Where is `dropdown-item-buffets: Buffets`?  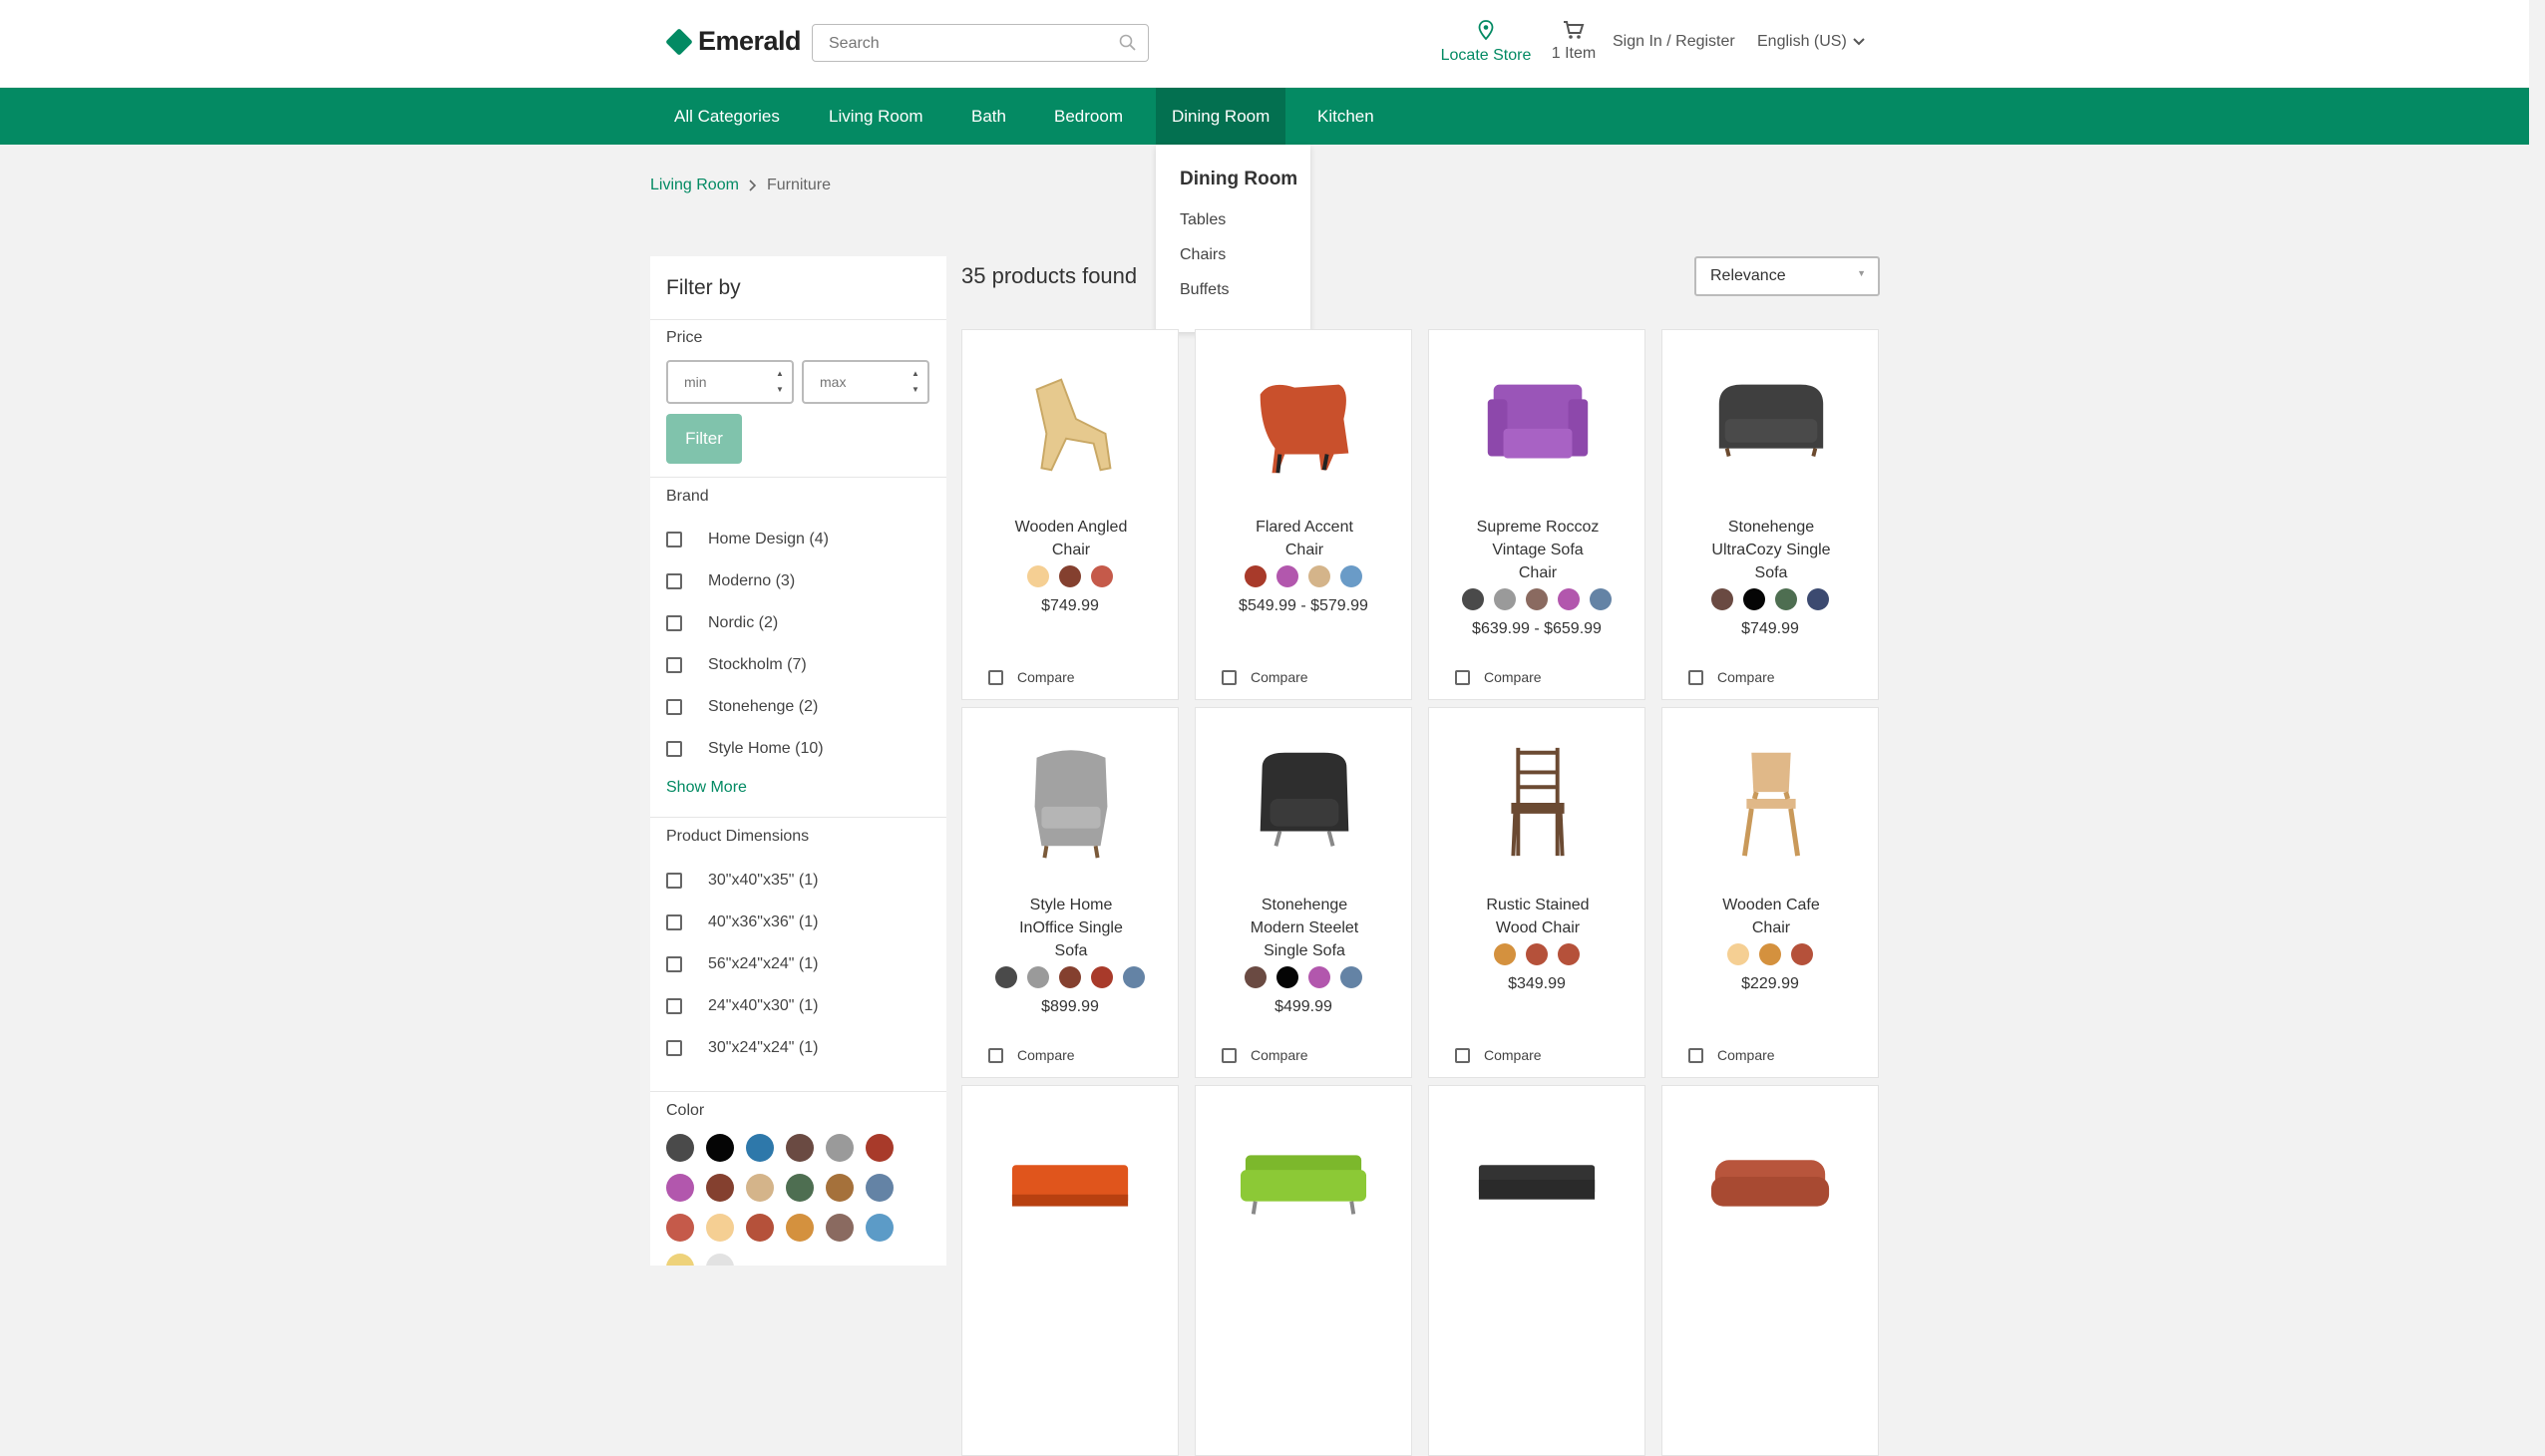
dropdown-item-buffets: Buffets is located at coordinates (1205, 290).